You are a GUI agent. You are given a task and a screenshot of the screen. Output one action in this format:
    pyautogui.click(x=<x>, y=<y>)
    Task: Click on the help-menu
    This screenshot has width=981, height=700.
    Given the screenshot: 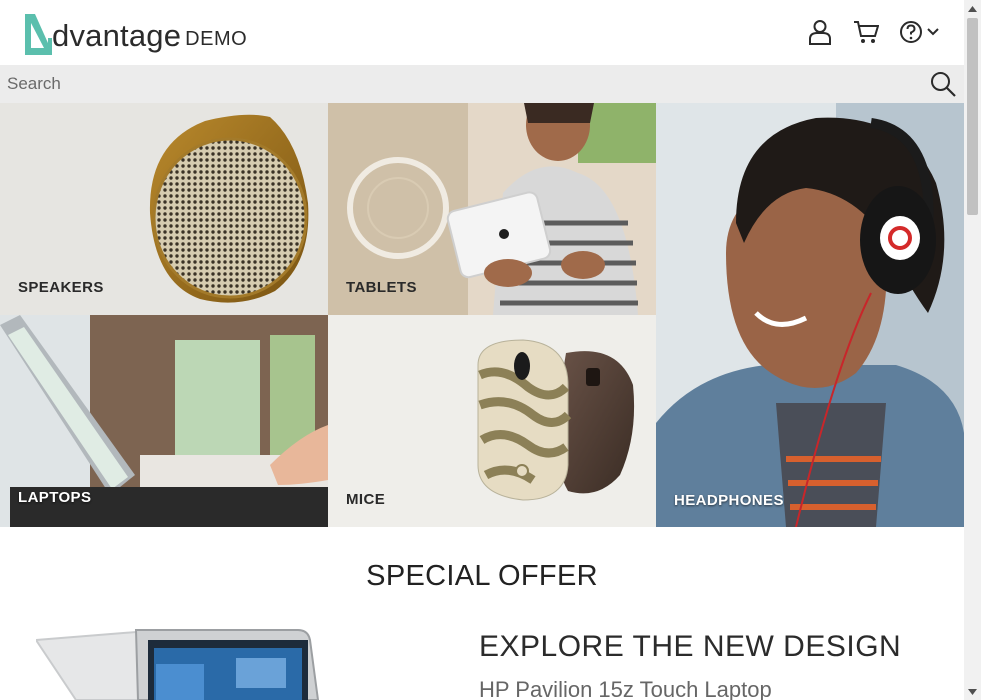 What is the action you would take?
    pyautogui.click(x=920, y=32)
    